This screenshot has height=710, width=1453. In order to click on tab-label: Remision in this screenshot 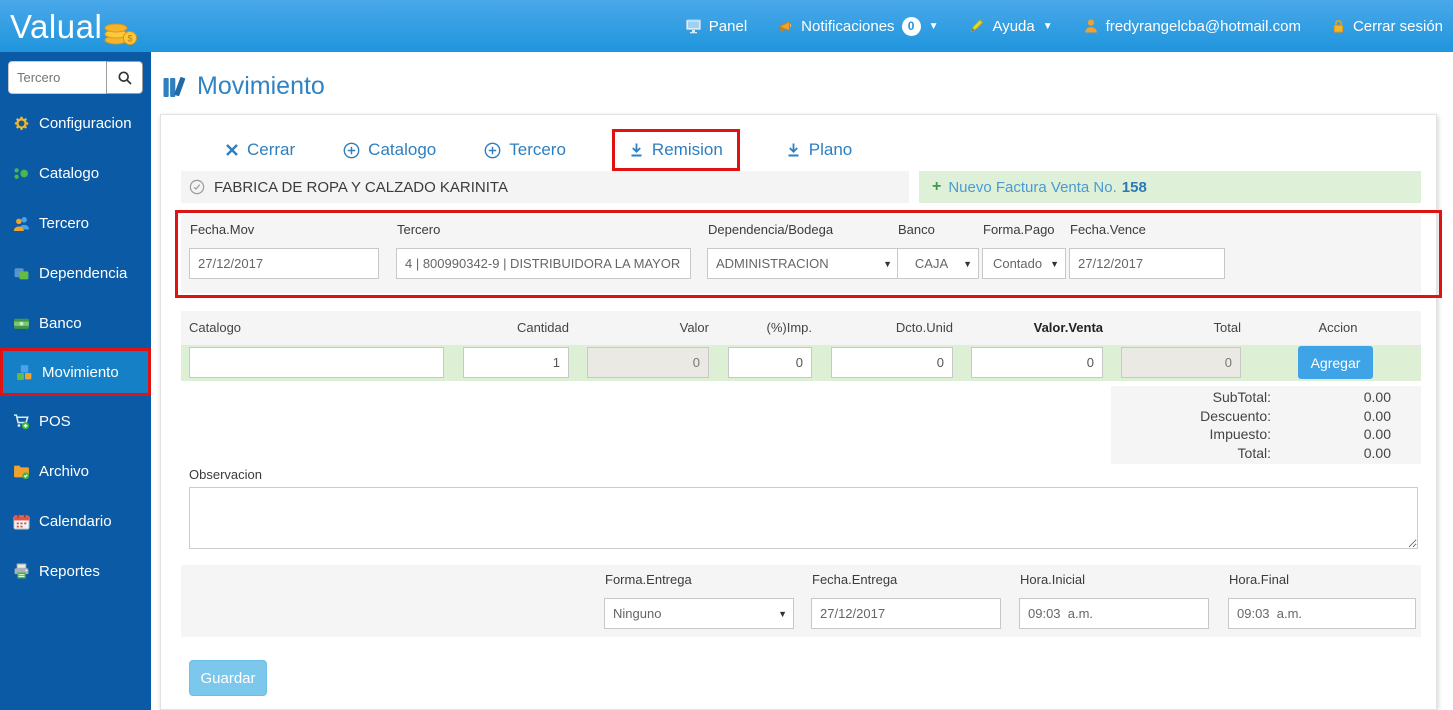, I will do `click(687, 149)`.